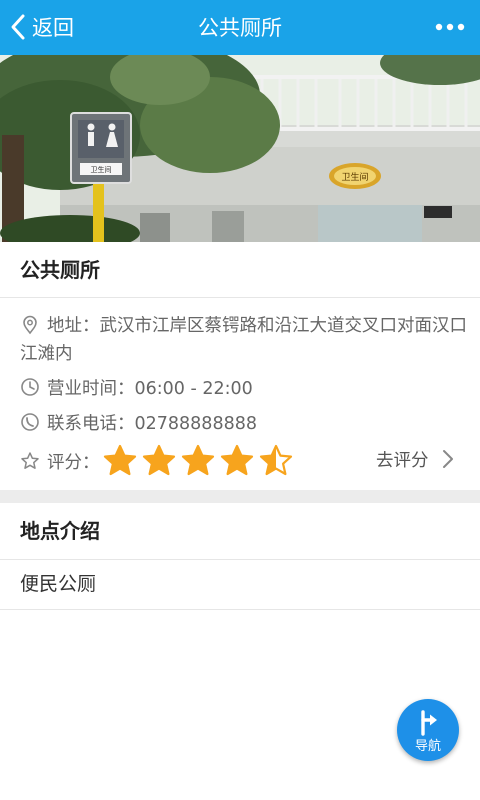 The width and height of the screenshot is (480, 800). I want to click on intro-title: 地点介绍, so click(240, 531).